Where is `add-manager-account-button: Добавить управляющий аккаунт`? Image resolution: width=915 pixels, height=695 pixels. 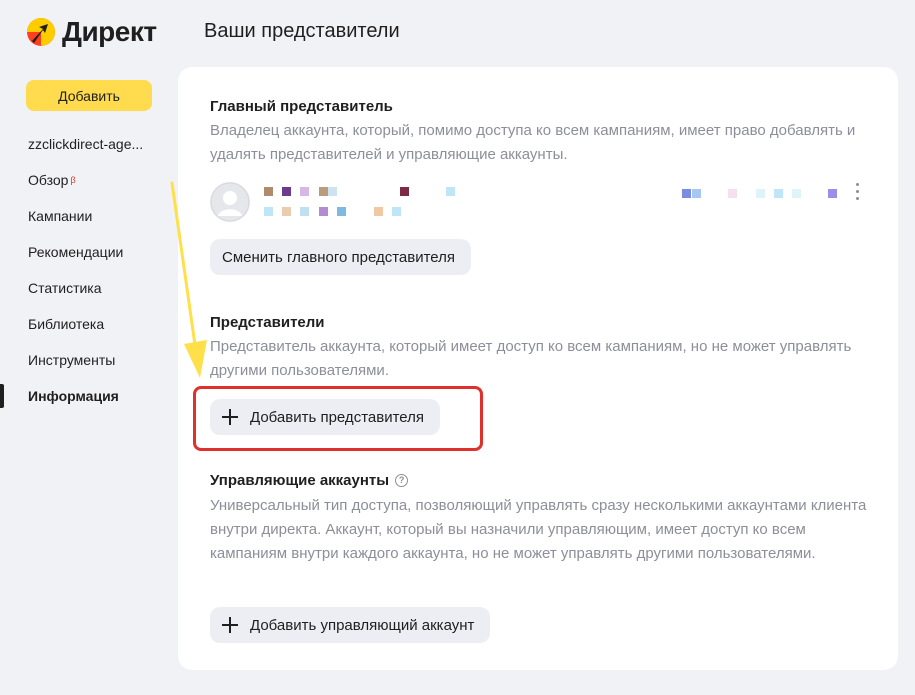
add-manager-account-button: Добавить управляющий аккаунт is located at coordinates (350, 625).